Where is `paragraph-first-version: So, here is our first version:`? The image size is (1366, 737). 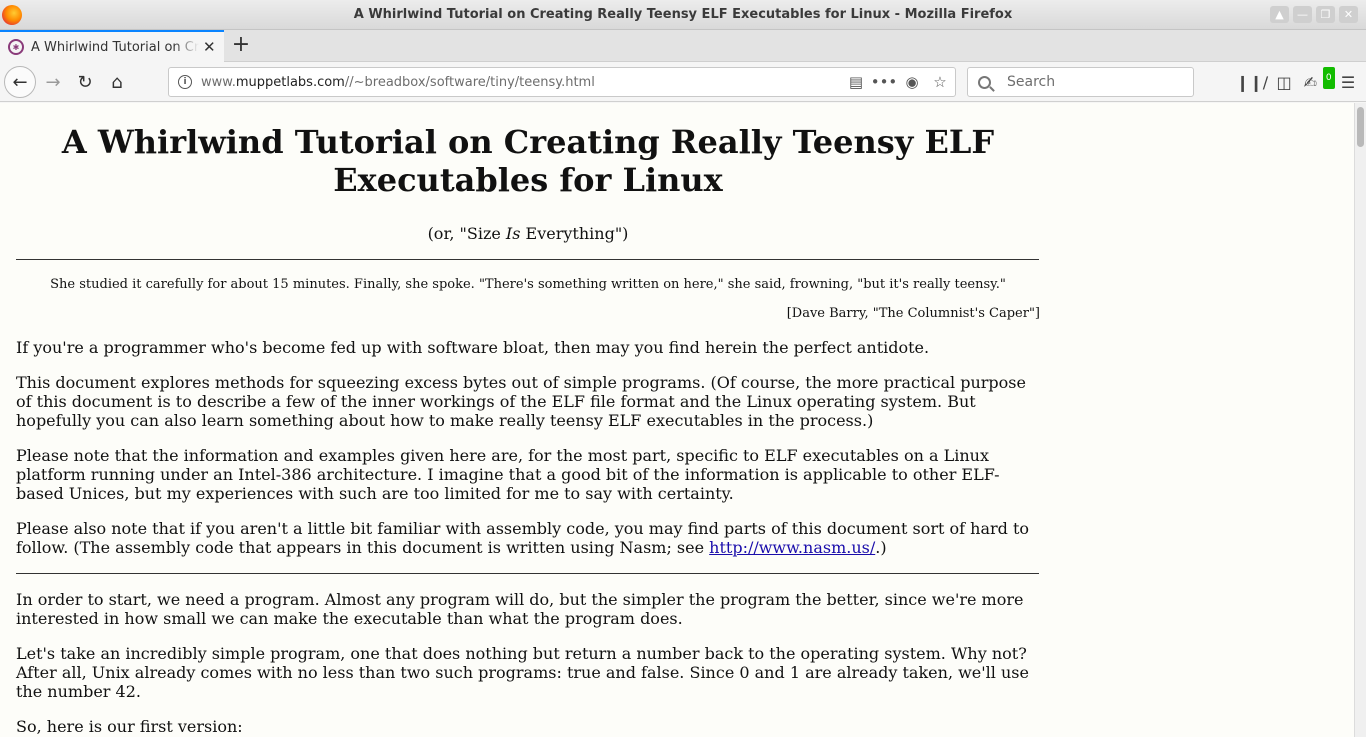
paragraph-first-version: So, here is our first version: is located at coordinates (129, 726).